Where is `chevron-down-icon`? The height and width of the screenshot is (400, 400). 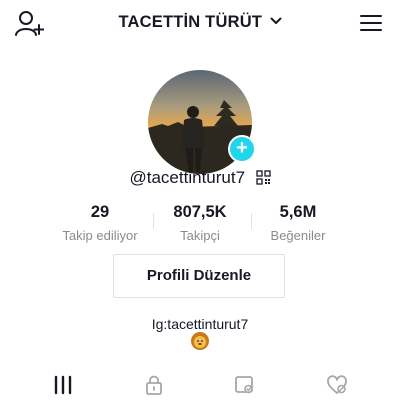
chevron-down-icon is located at coordinates (276, 21).